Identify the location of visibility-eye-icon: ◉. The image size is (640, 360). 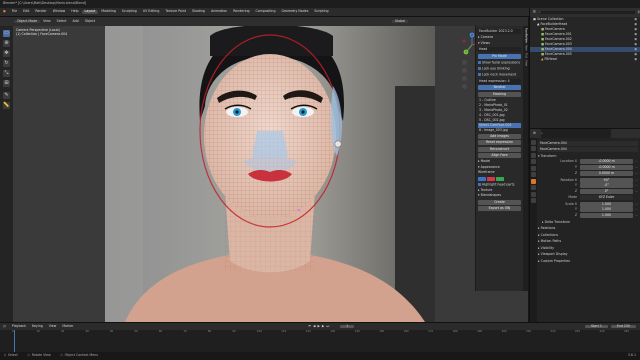
(635, 59).